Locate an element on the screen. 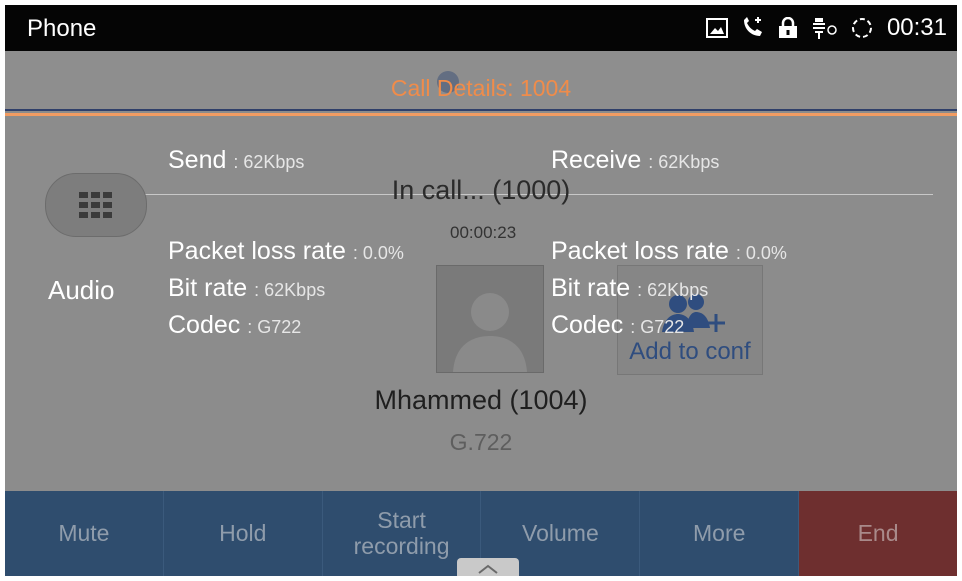 The height and width of the screenshot is (581, 962). chevron-up-icon is located at coordinates (488, 569).